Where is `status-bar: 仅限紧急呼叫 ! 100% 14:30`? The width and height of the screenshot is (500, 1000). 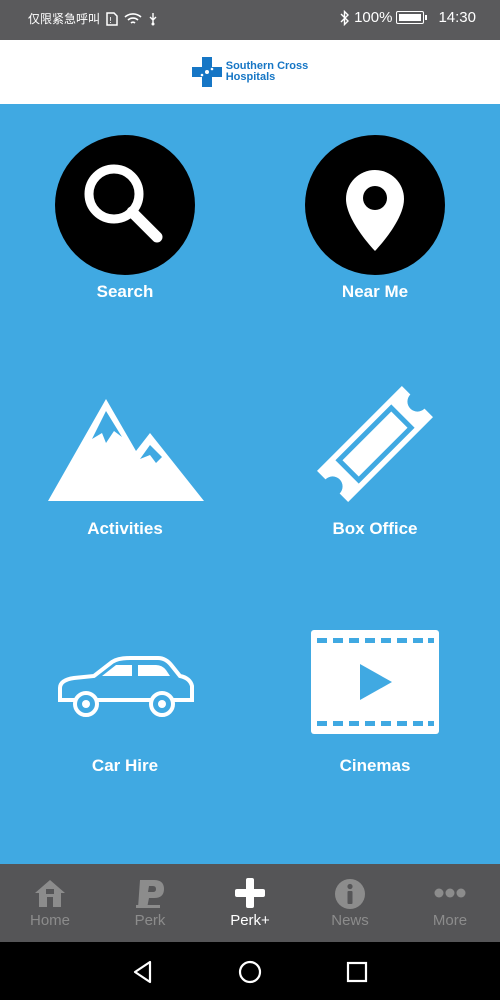
status-bar: 仅限紧急呼叫 ! 100% 14:30 is located at coordinates (250, 20).